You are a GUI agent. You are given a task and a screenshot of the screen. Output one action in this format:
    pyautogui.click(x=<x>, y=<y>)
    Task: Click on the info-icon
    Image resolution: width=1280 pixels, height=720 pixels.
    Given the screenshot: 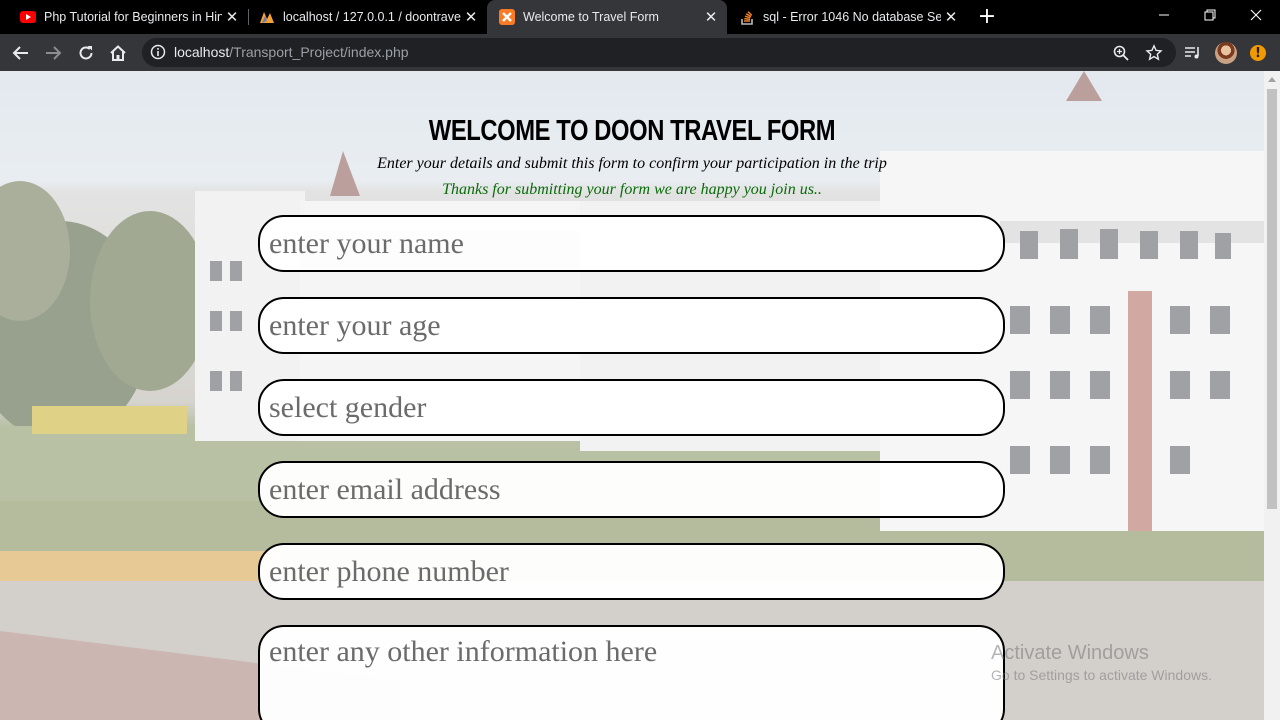 What is the action you would take?
    pyautogui.click(x=158, y=52)
    